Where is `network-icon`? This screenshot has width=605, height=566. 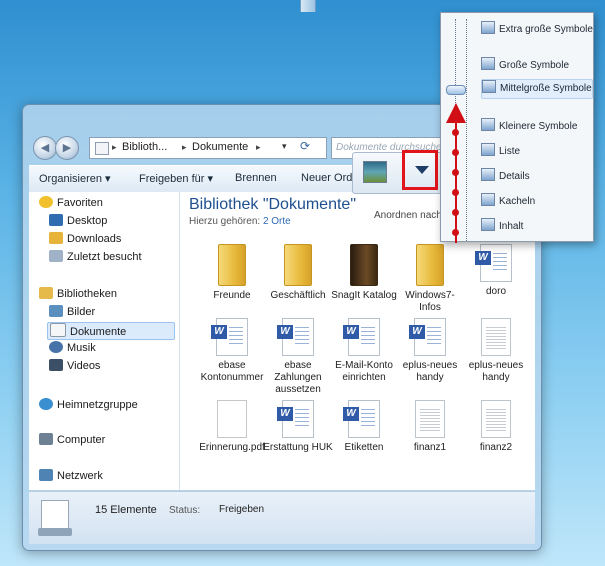
network-icon is located at coordinates (46, 475).